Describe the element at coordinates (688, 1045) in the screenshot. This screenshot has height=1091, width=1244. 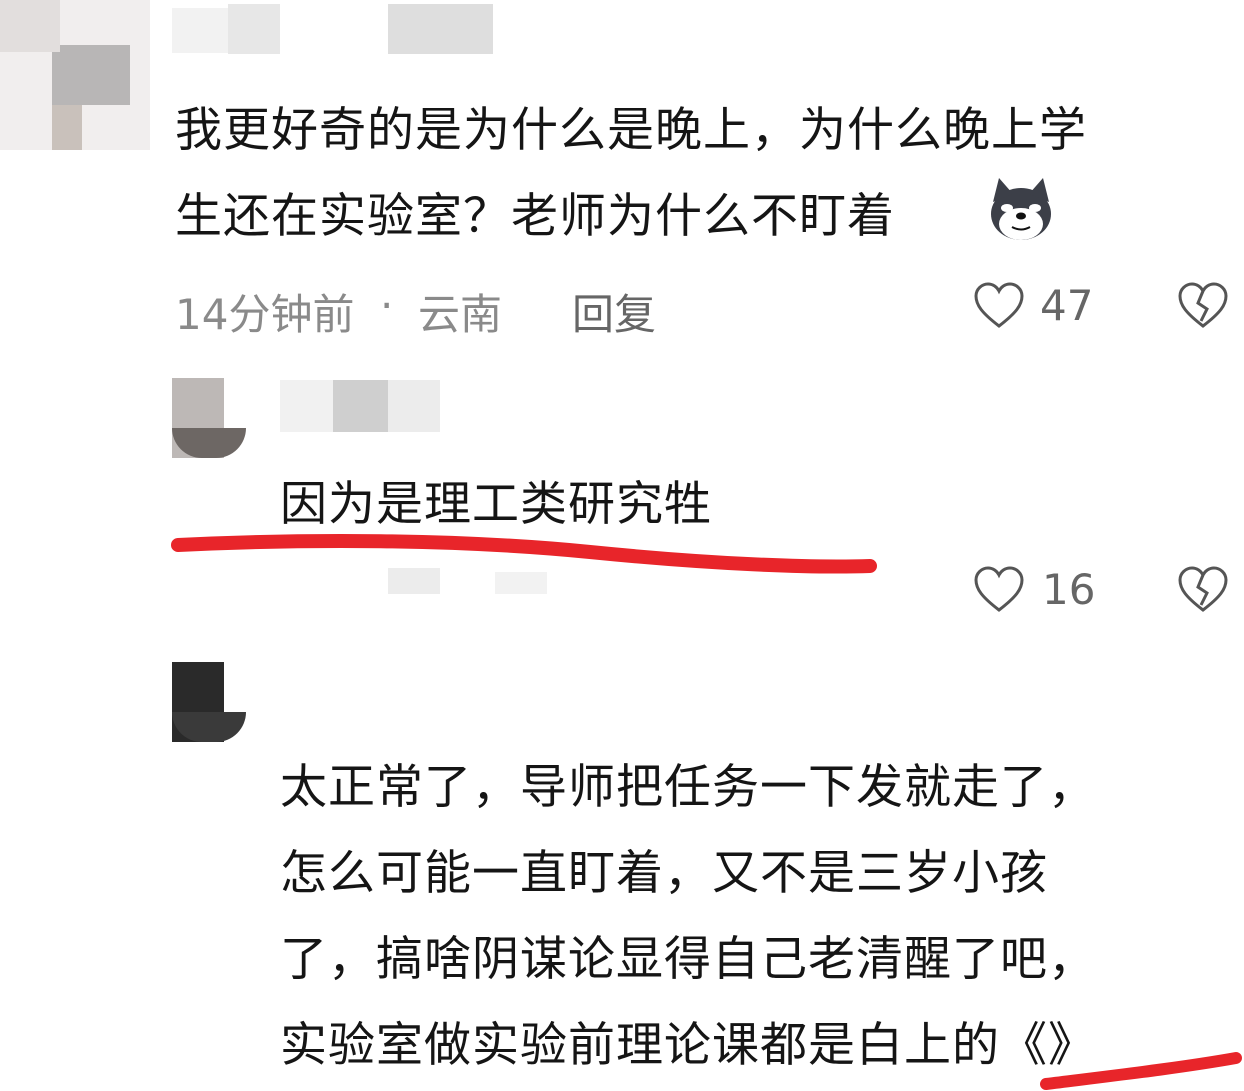
I see `reply-text-line: 实验室做实验前理论课都是白上的《》` at that location.